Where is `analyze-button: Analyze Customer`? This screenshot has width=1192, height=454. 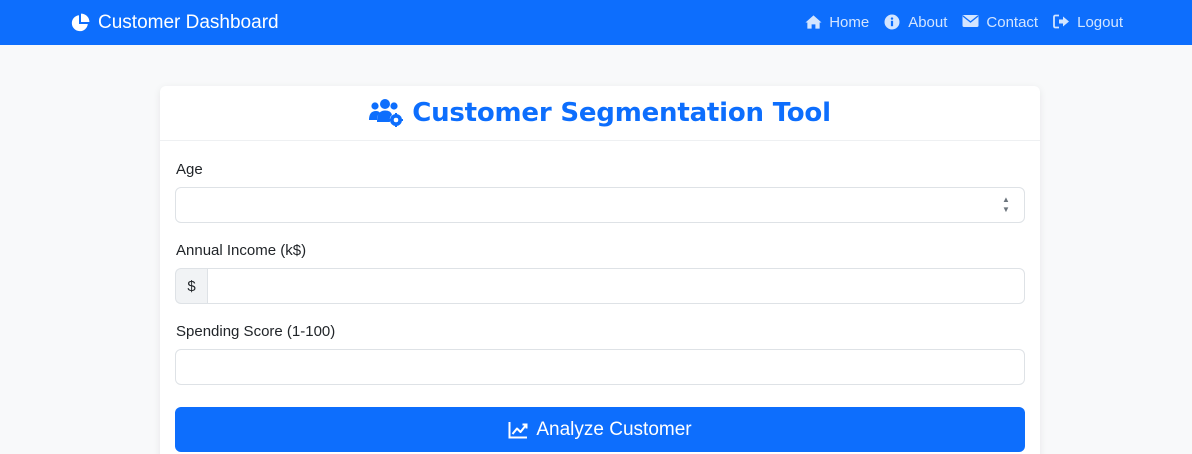 analyze-button: Analyze Customer is located at coordinates (600, 429).